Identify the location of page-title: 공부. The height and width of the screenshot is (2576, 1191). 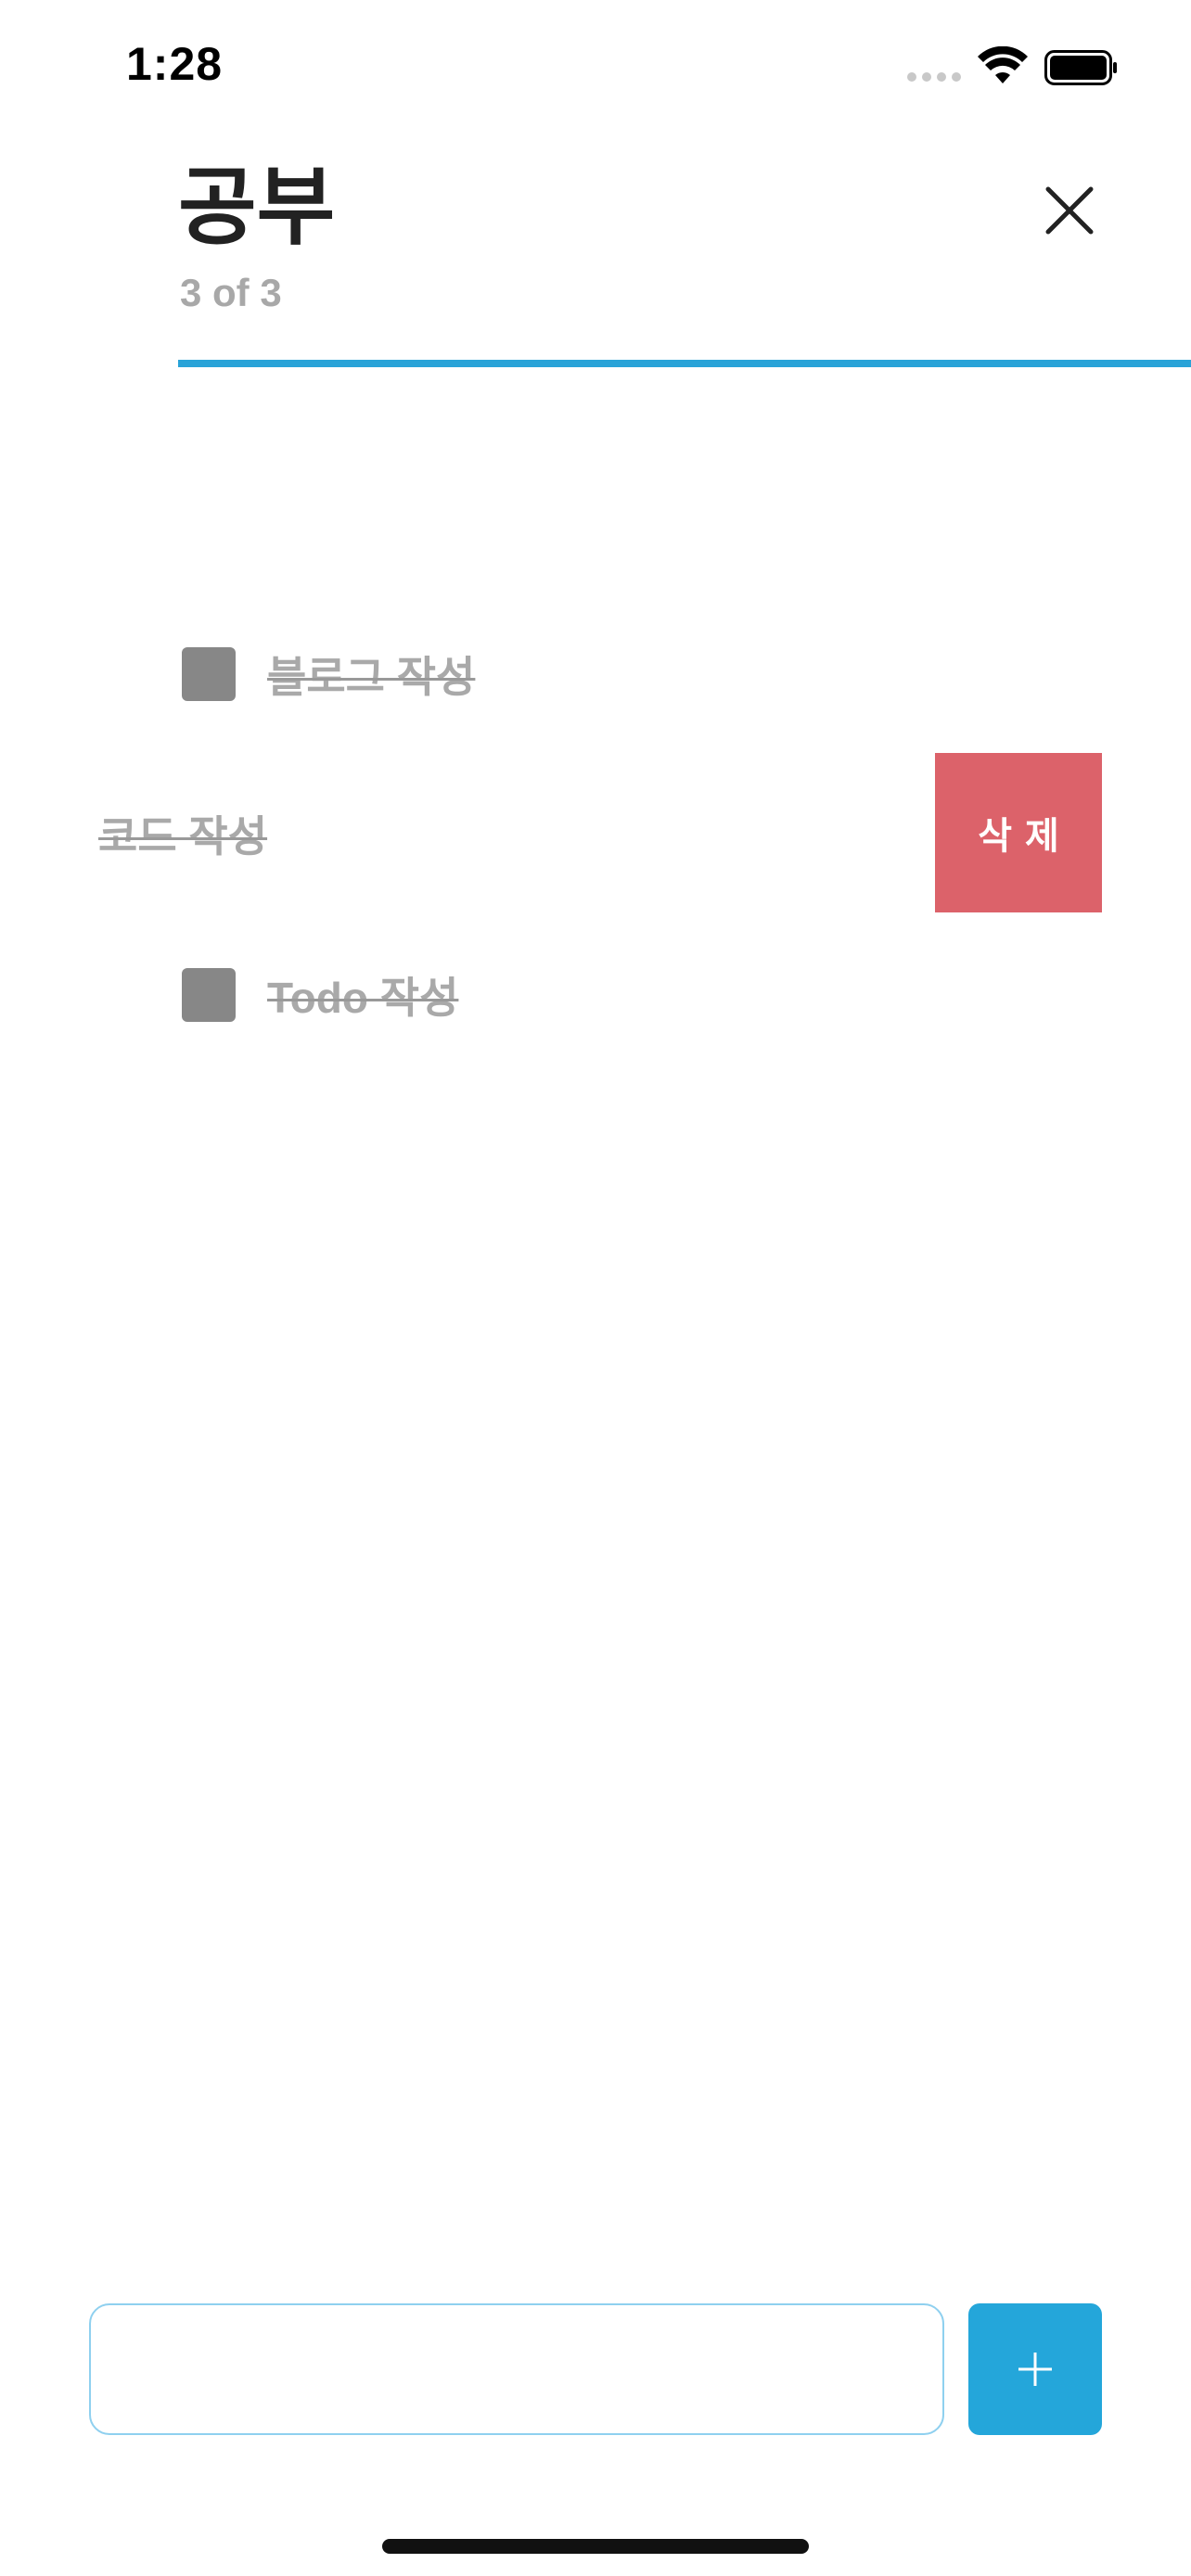
(257, 207).